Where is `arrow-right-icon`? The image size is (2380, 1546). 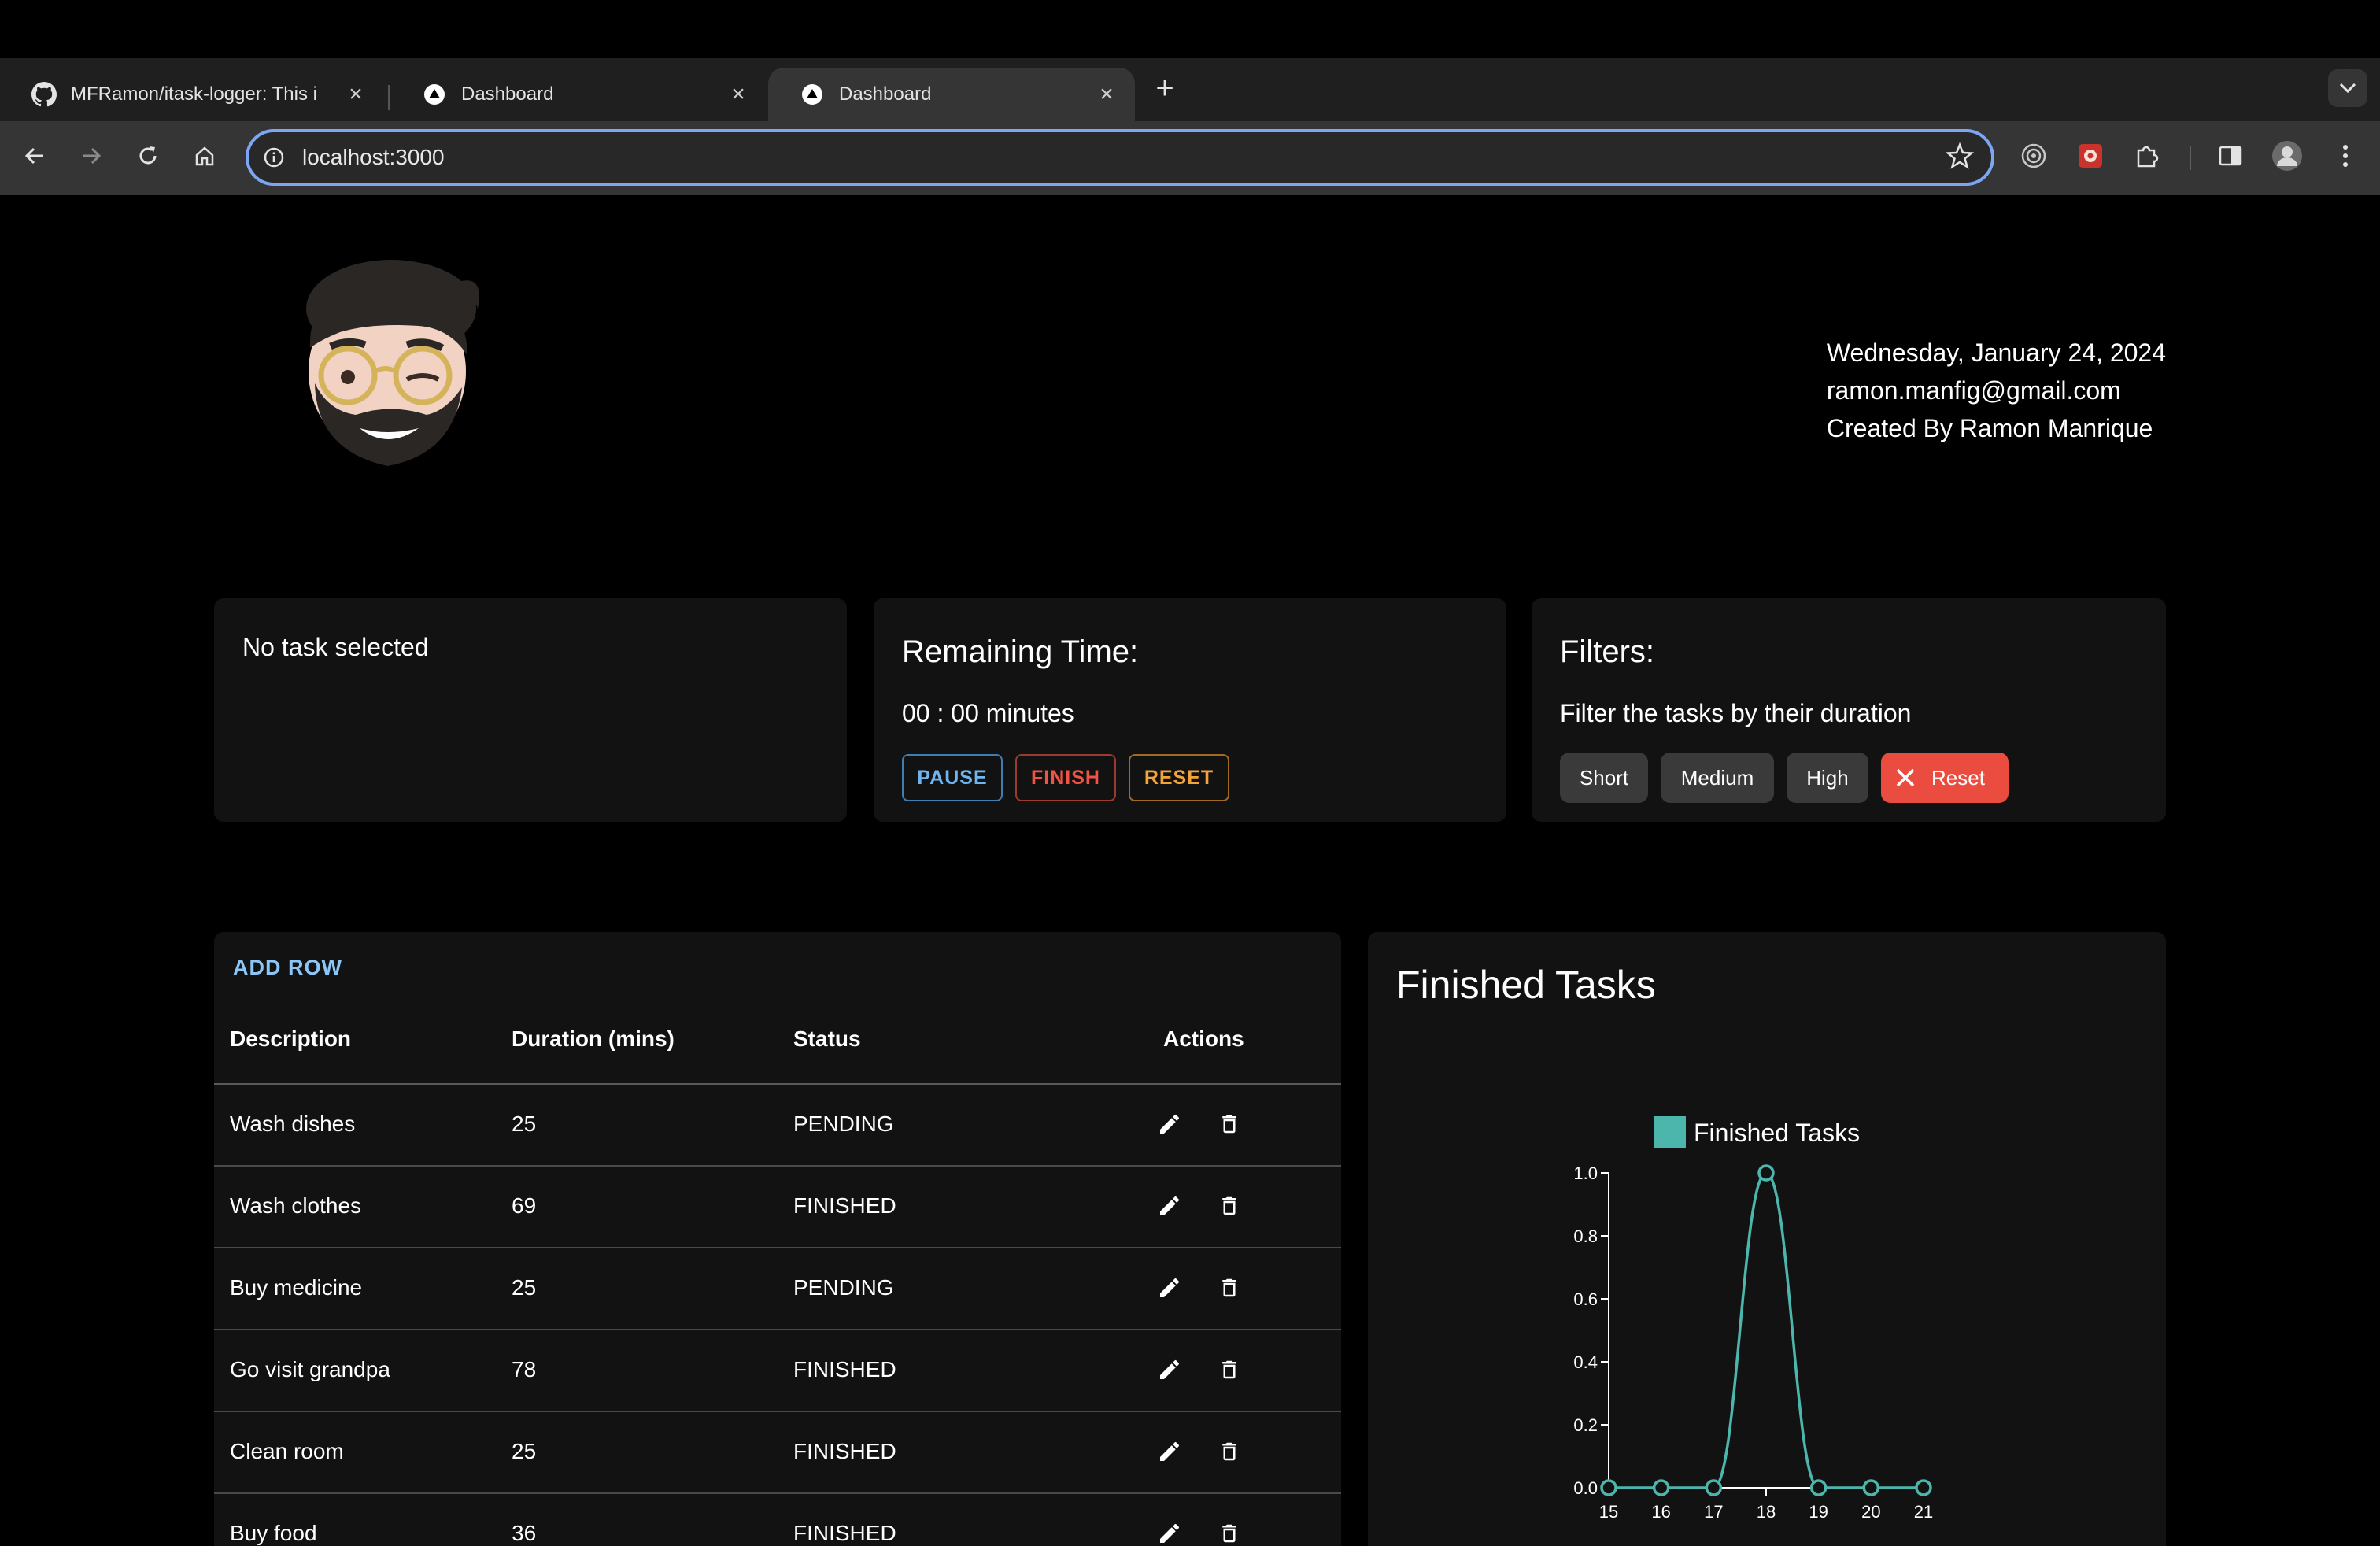
arrow-right-icon is located at coordinates (92, 156).